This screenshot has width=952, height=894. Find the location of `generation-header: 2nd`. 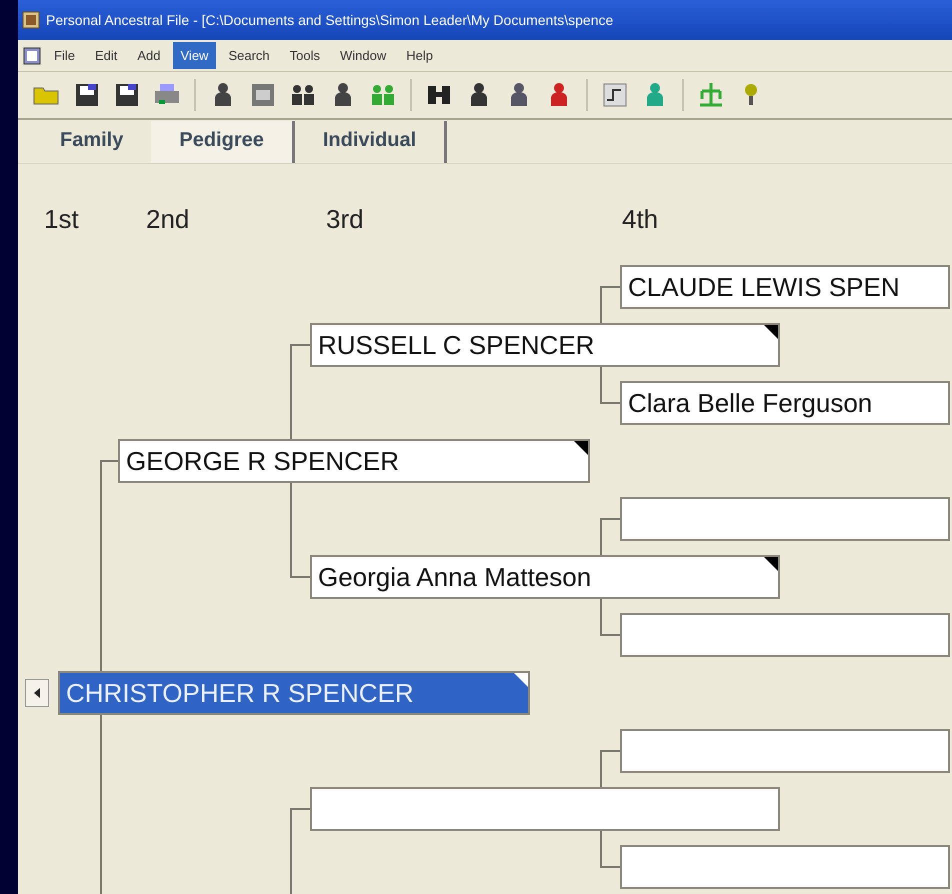

generation-header: 2nd is located at coordinates (168, 219).